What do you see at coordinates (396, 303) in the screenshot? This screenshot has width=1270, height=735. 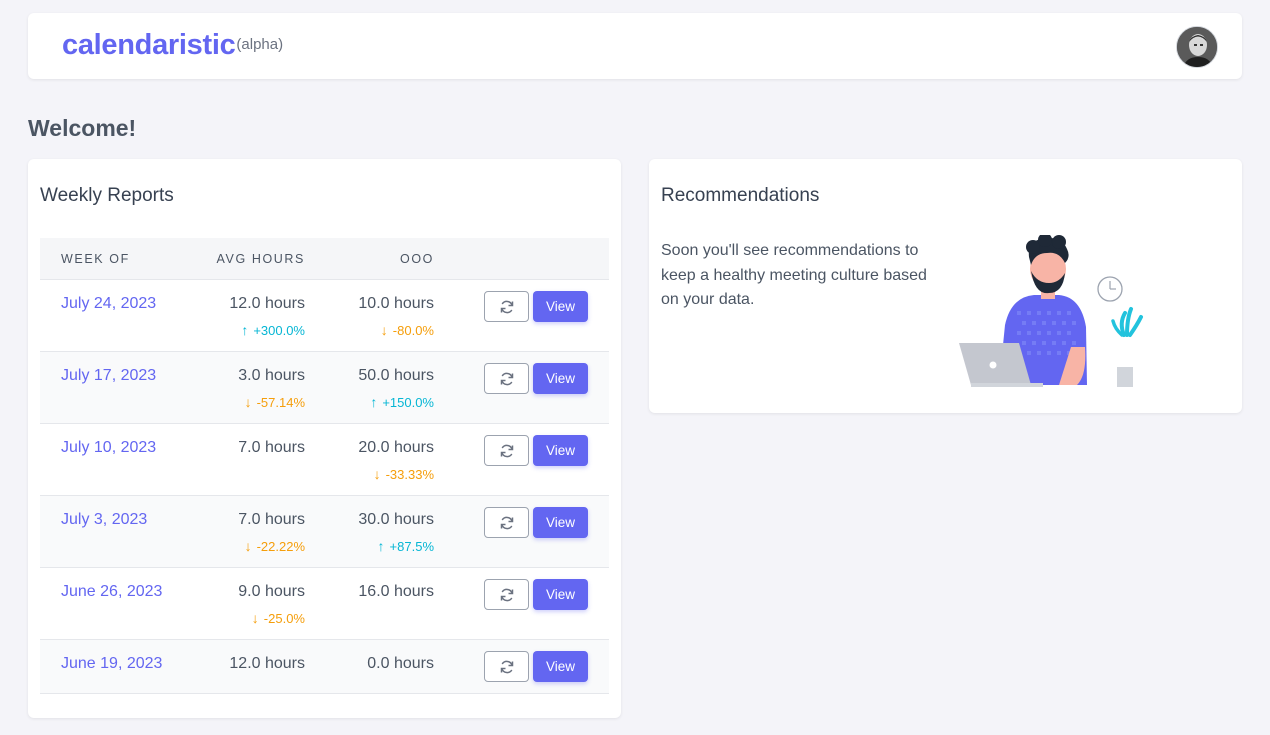 I see `ooo-hours-value: 10.0 hours` at bounding box center [396, 303].